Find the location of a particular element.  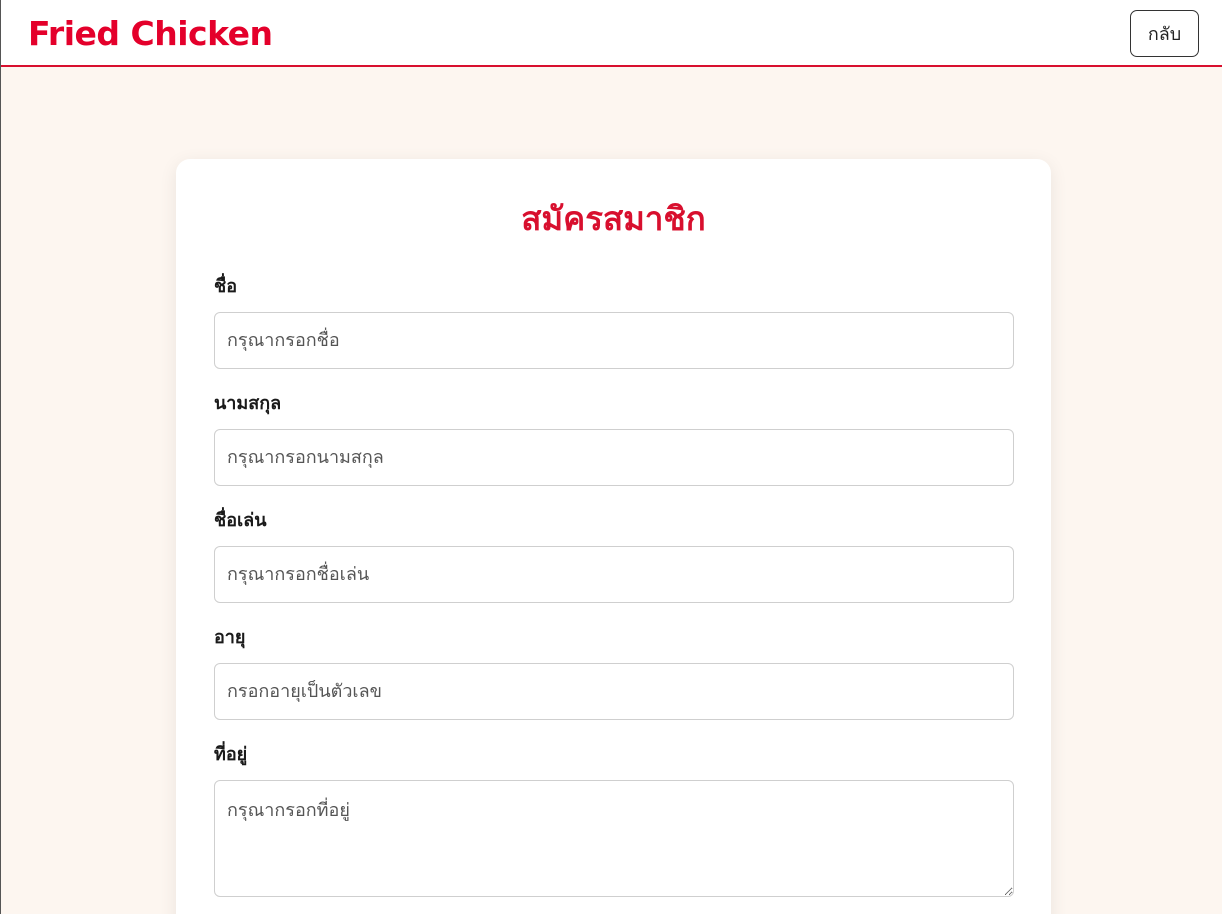

nickname-input is located at coordinates (614, 574).